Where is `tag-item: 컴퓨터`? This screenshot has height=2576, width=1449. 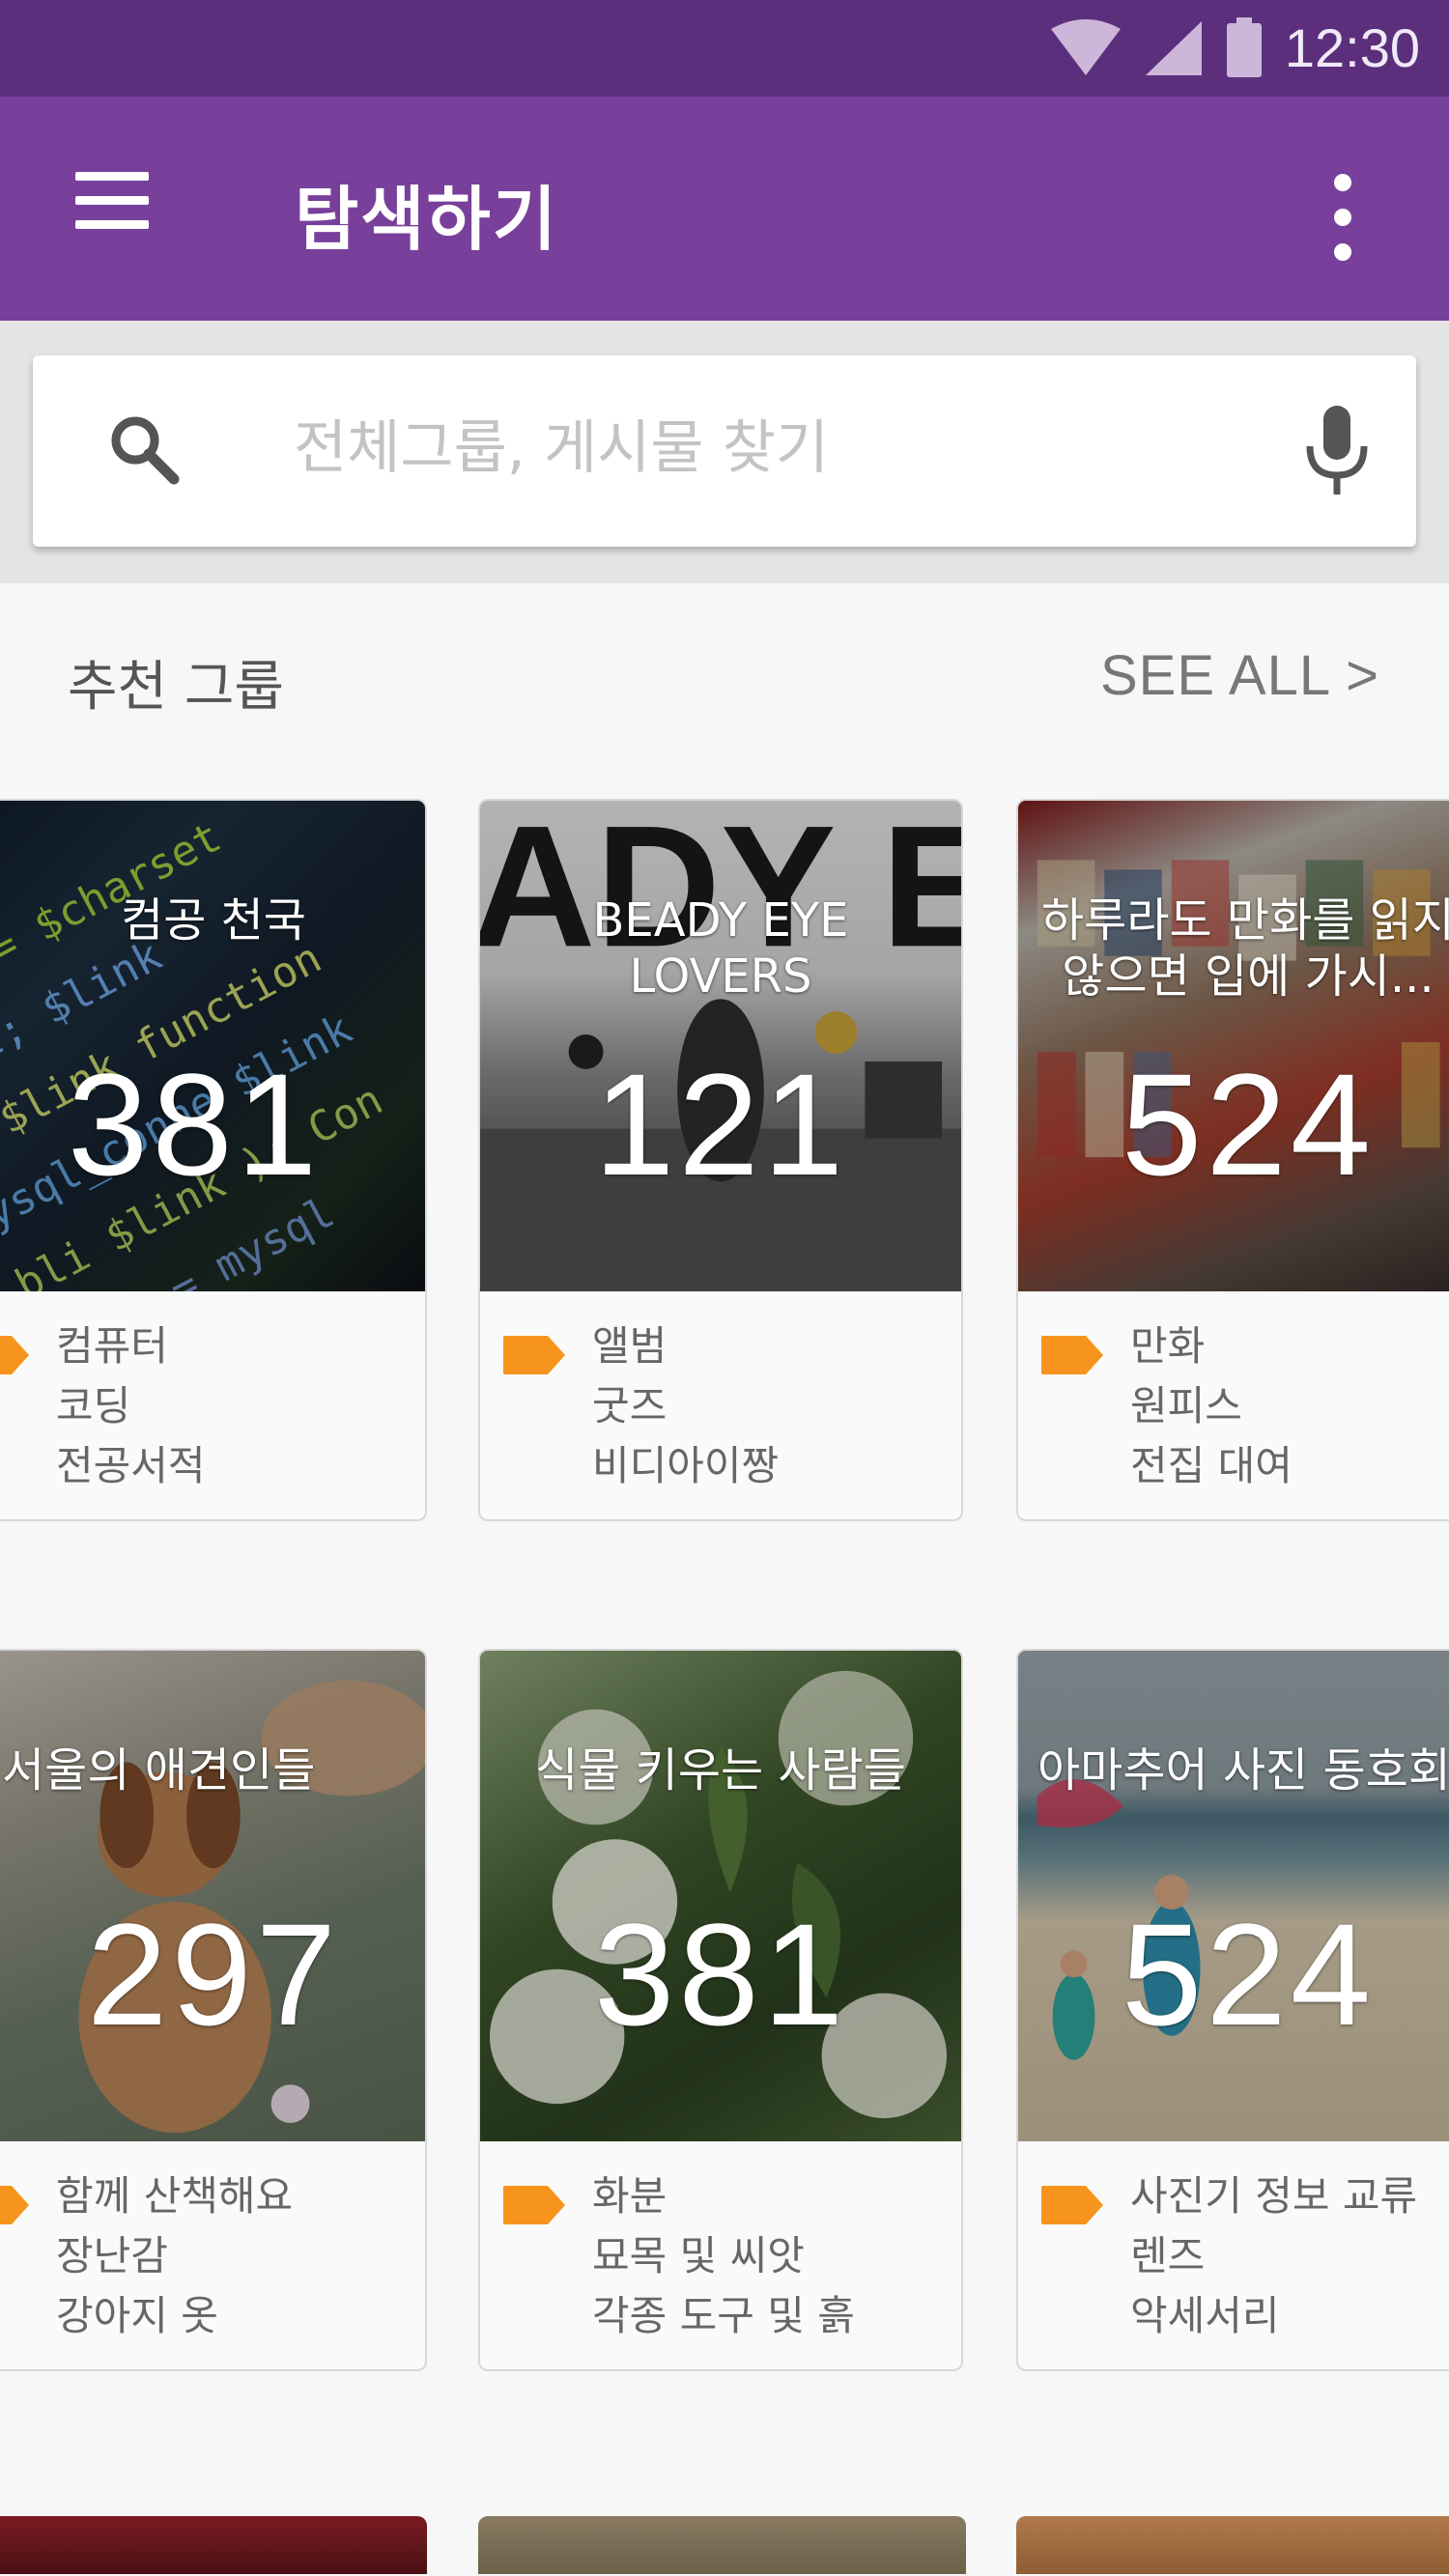
tag-item: 컴퓨터 is located at coordinates (112, 1346).